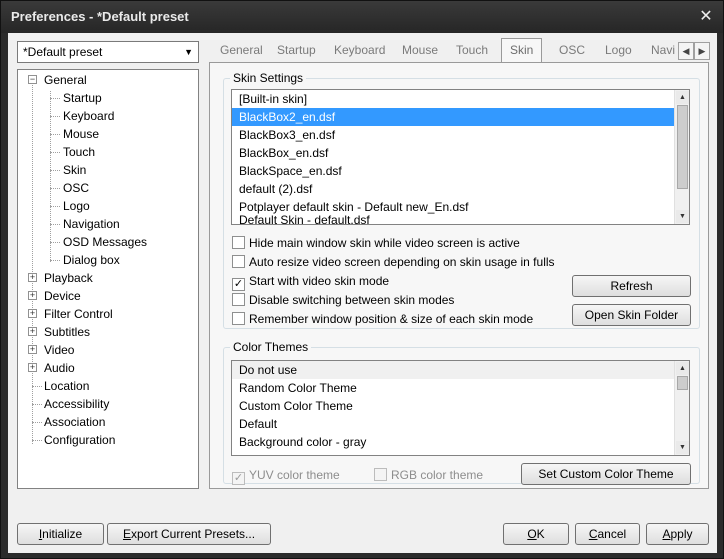 The height and width of the screenshot is (559, 724). I want to click on color-theme-scrollbar: ▲ ▼, so click(681, 408).